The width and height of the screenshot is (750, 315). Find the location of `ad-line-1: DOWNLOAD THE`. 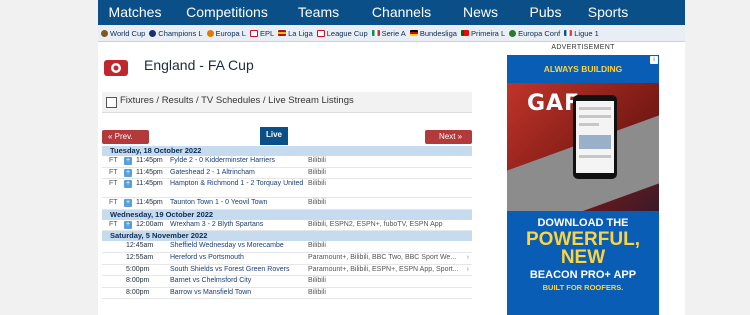

ad-line-1: DOWNLOAD THE is located at coordinates (583, 223).